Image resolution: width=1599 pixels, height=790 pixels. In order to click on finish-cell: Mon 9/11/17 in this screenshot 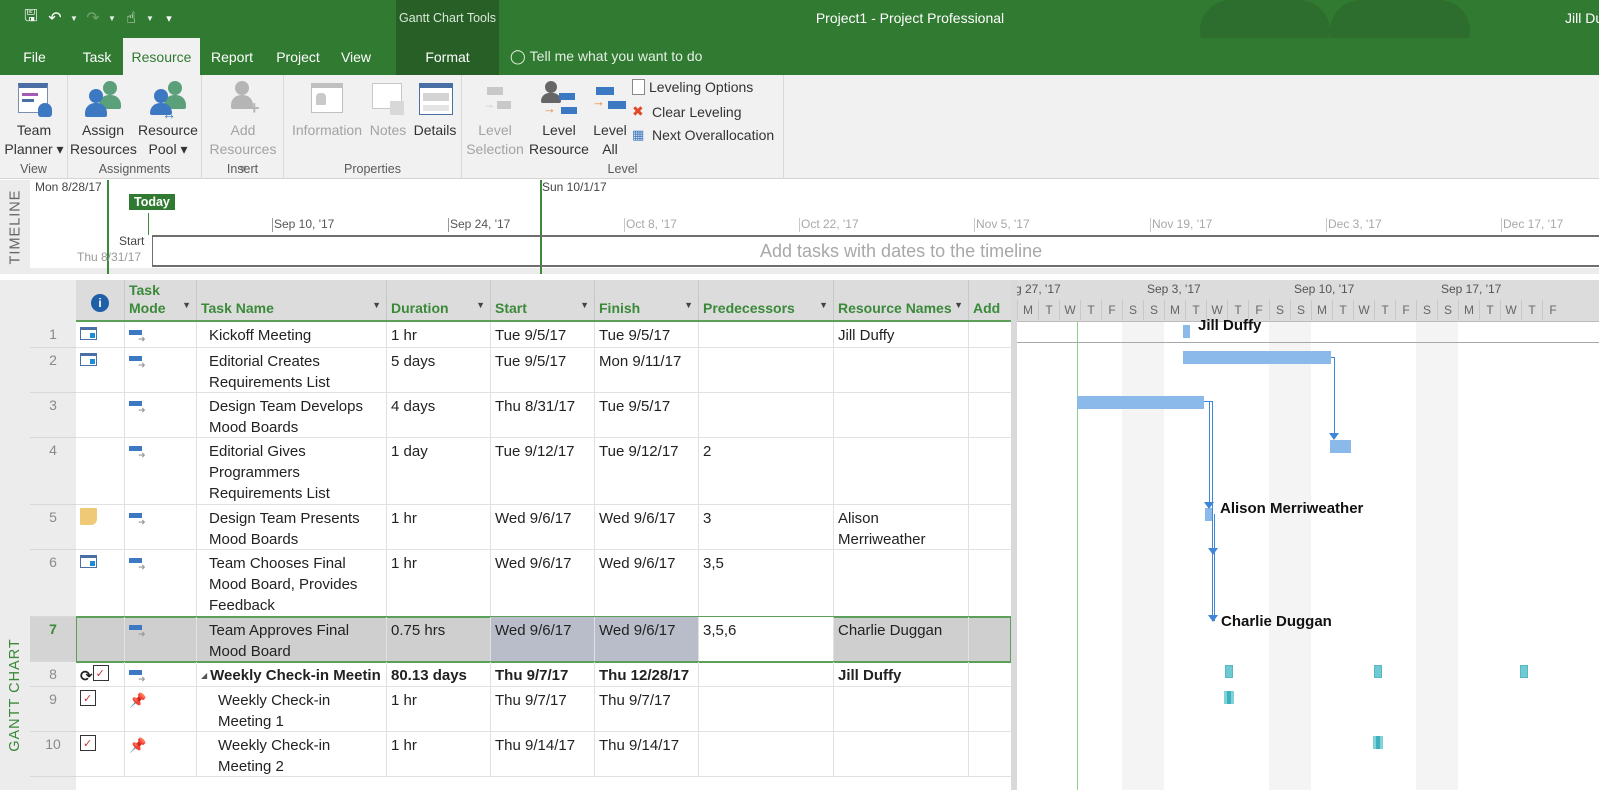, I will do `click(647, 370)`.